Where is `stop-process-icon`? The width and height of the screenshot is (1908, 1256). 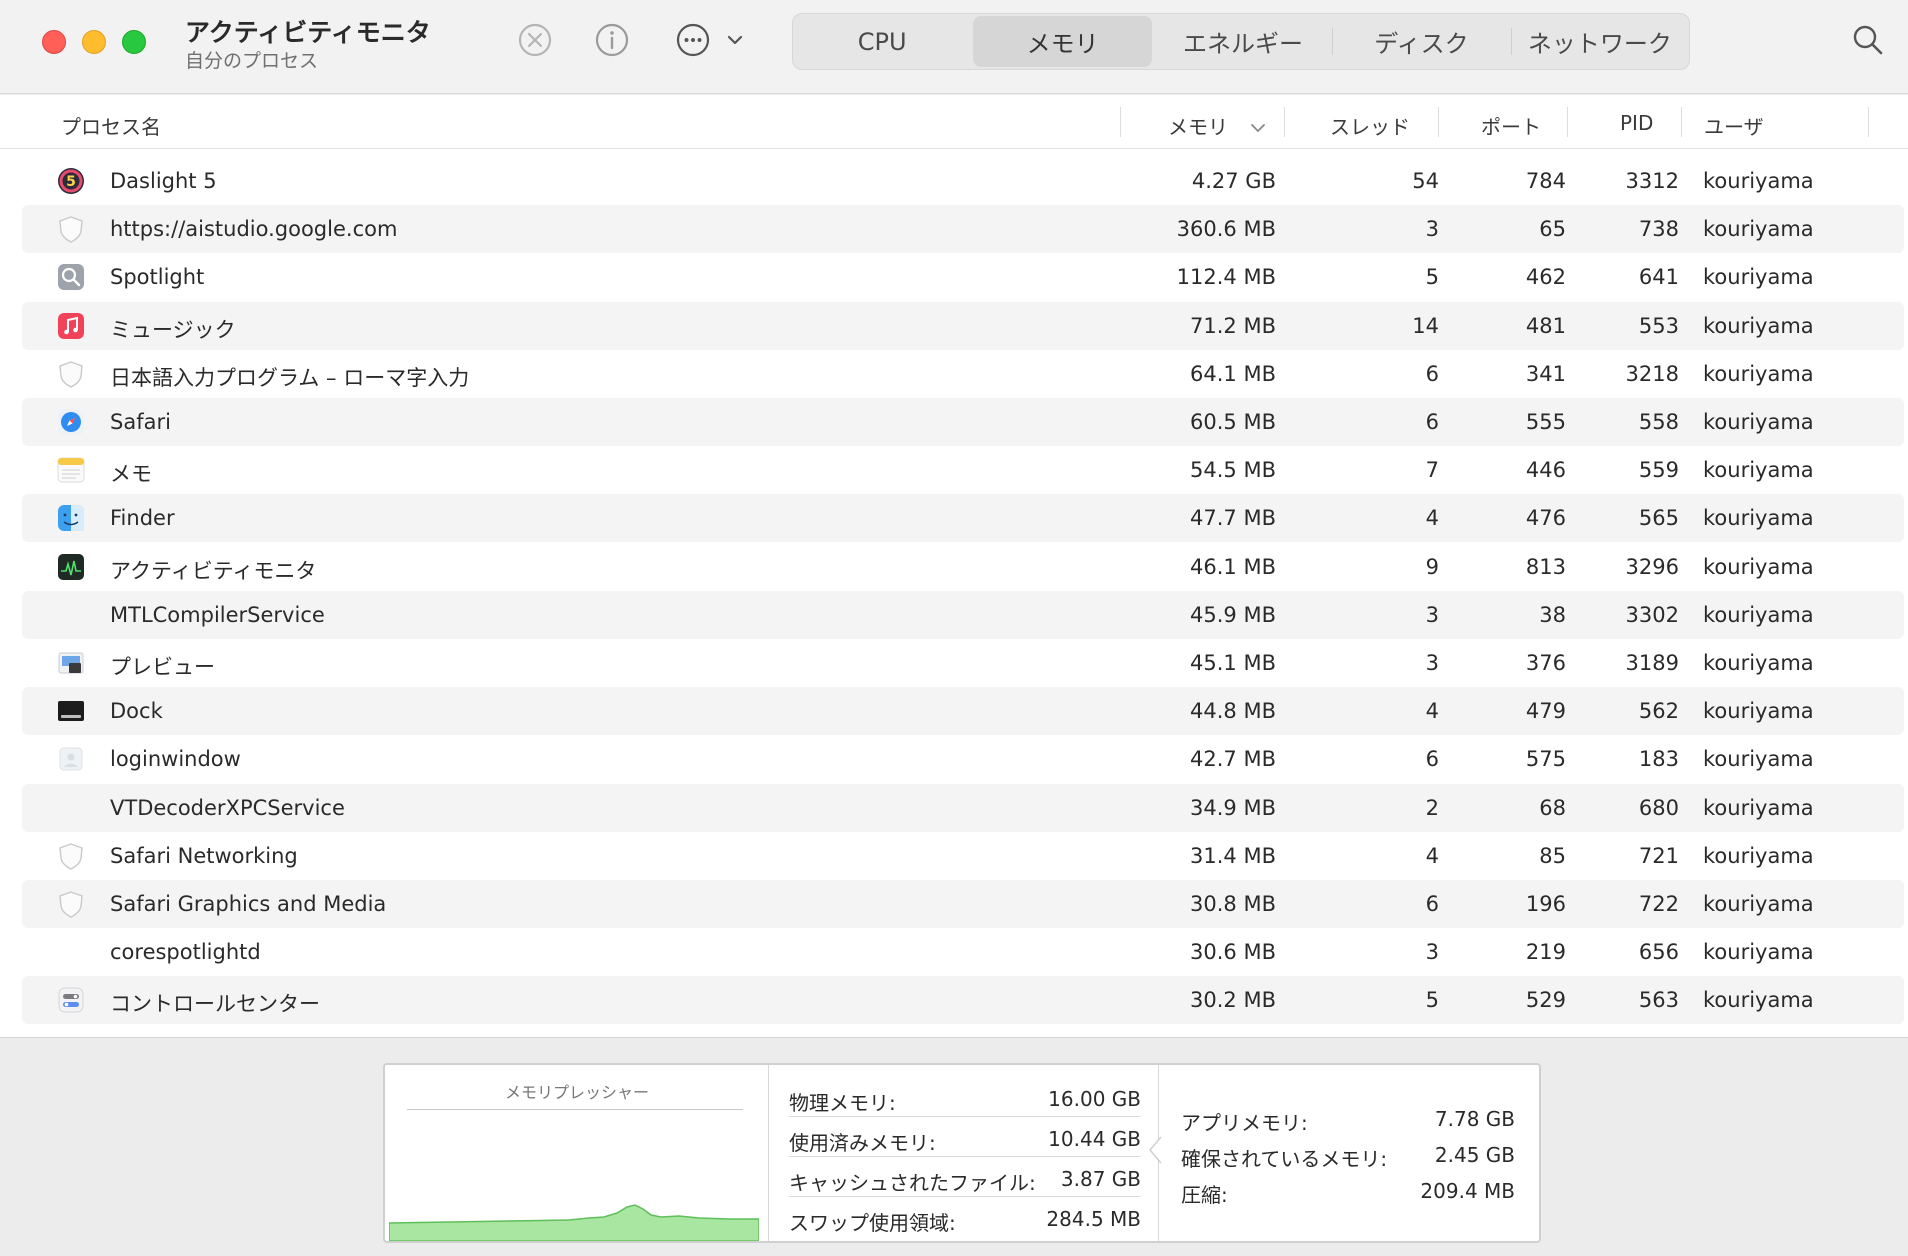
stop-process-icon is located at coordinates (535, 40).